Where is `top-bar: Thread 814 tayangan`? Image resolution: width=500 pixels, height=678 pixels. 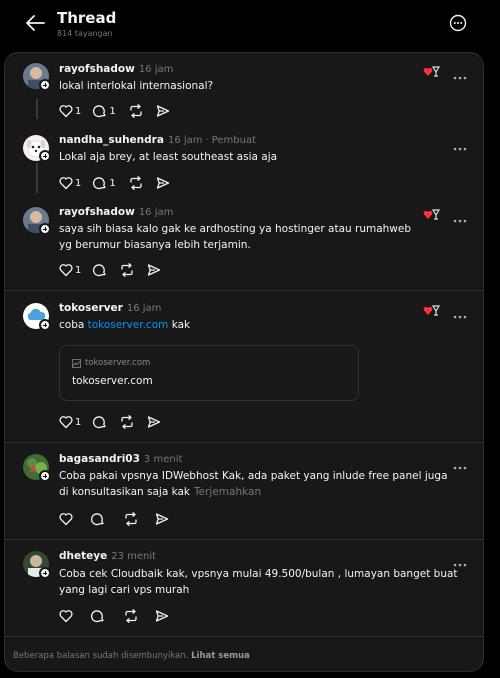
top-bar: Thread 814 tayangan is located at coordinates (250, 25).